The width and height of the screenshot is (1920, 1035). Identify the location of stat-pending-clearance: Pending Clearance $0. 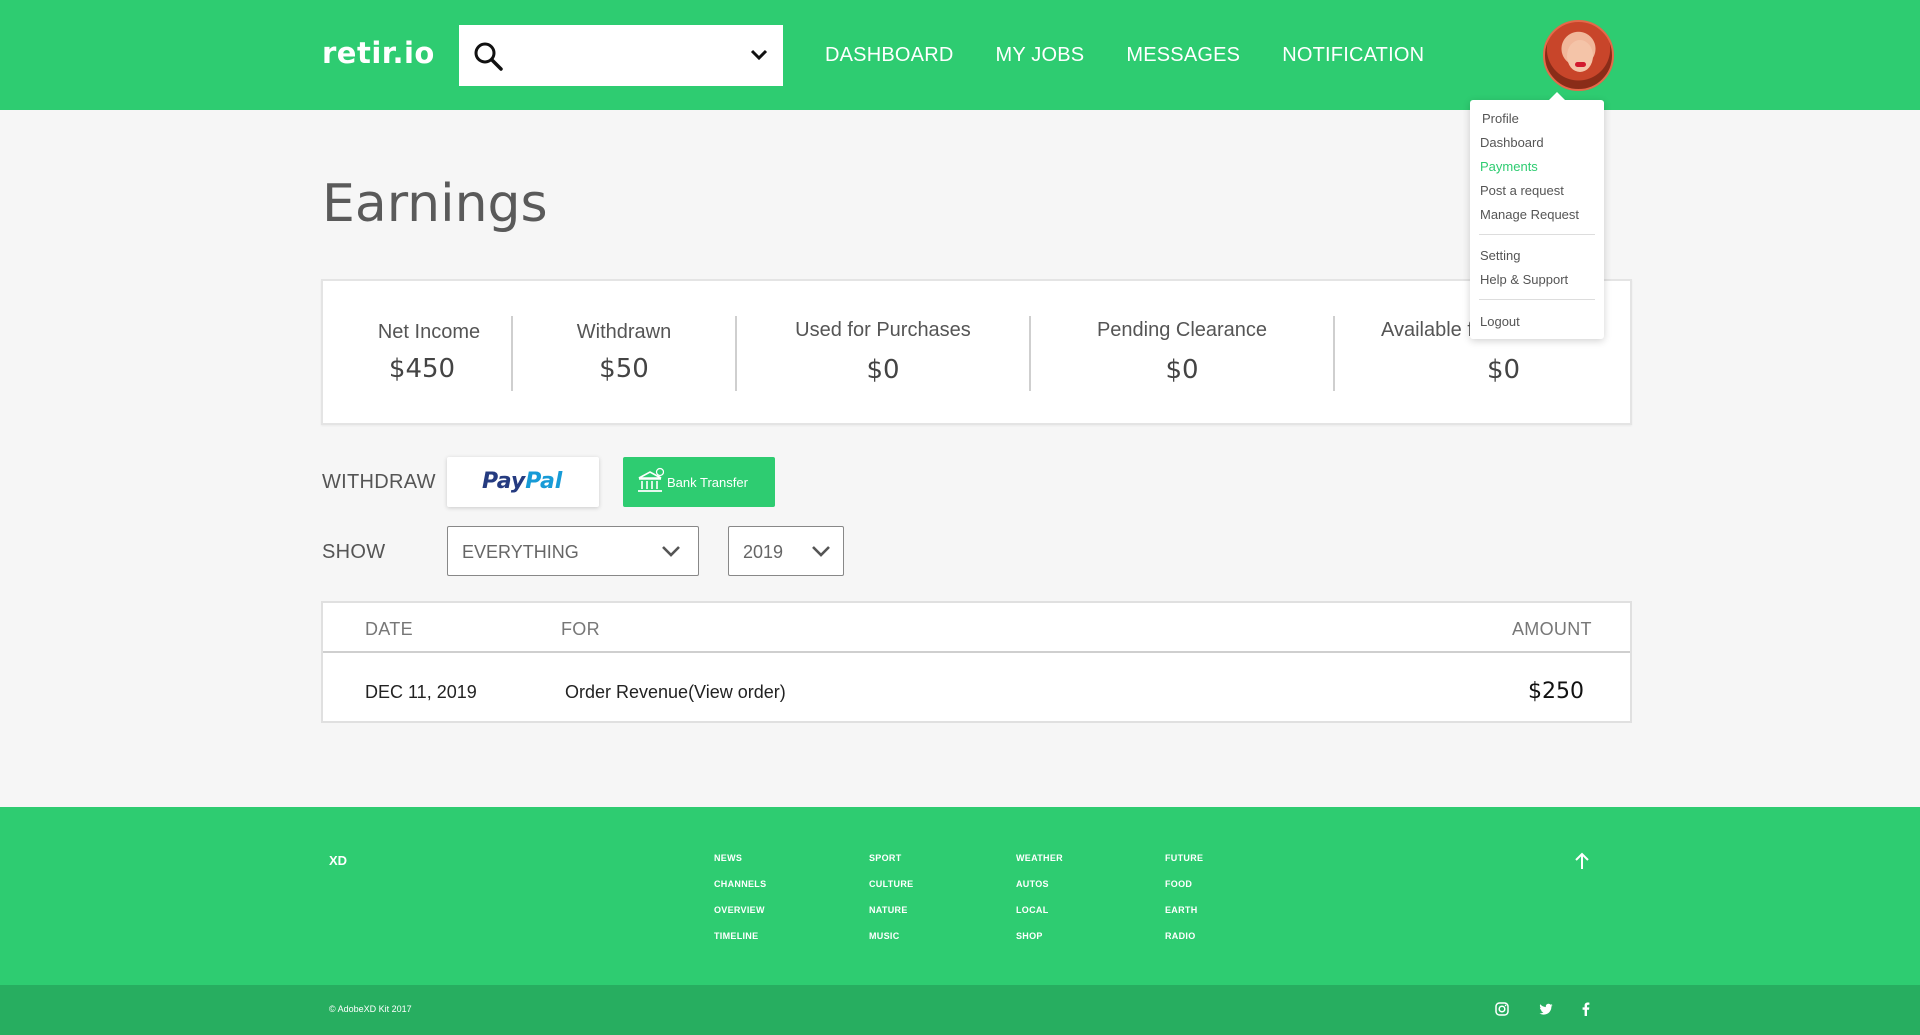
(1182, 354).